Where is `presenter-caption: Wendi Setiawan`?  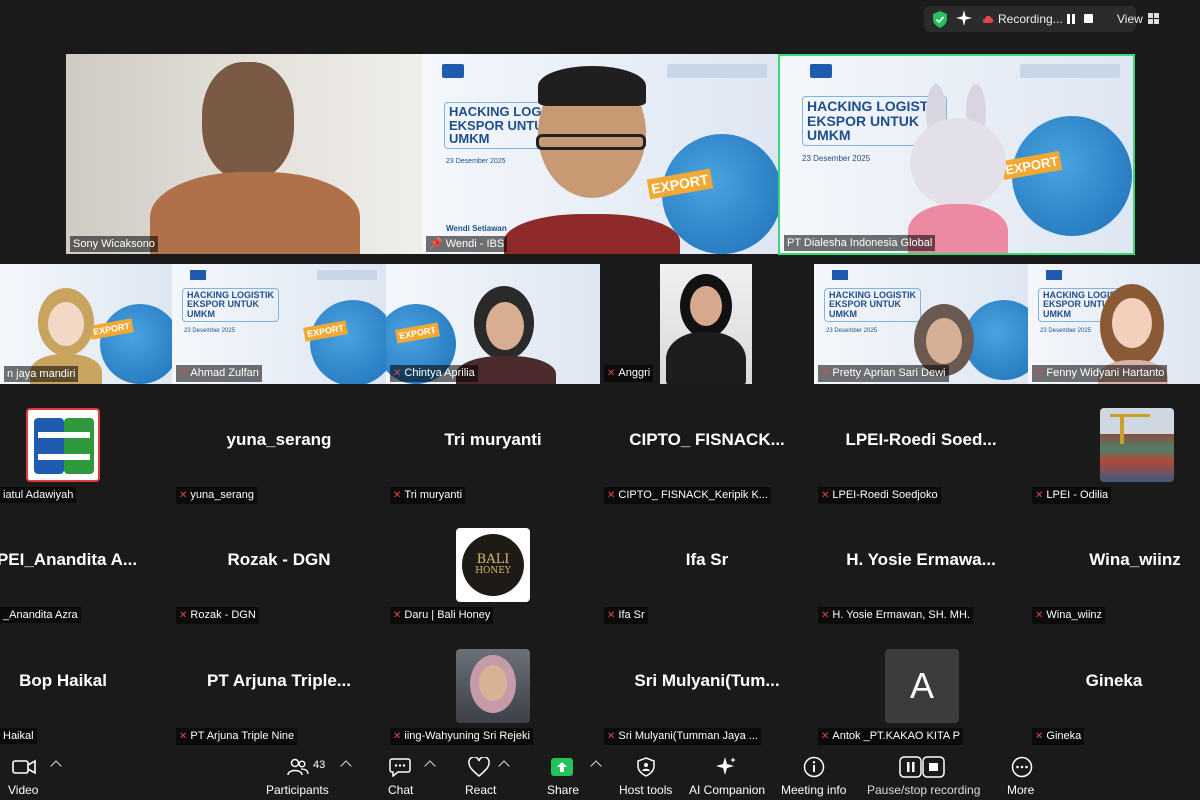
presenter-caption: Wendi Setiawan is located at coordinates (476, 228).